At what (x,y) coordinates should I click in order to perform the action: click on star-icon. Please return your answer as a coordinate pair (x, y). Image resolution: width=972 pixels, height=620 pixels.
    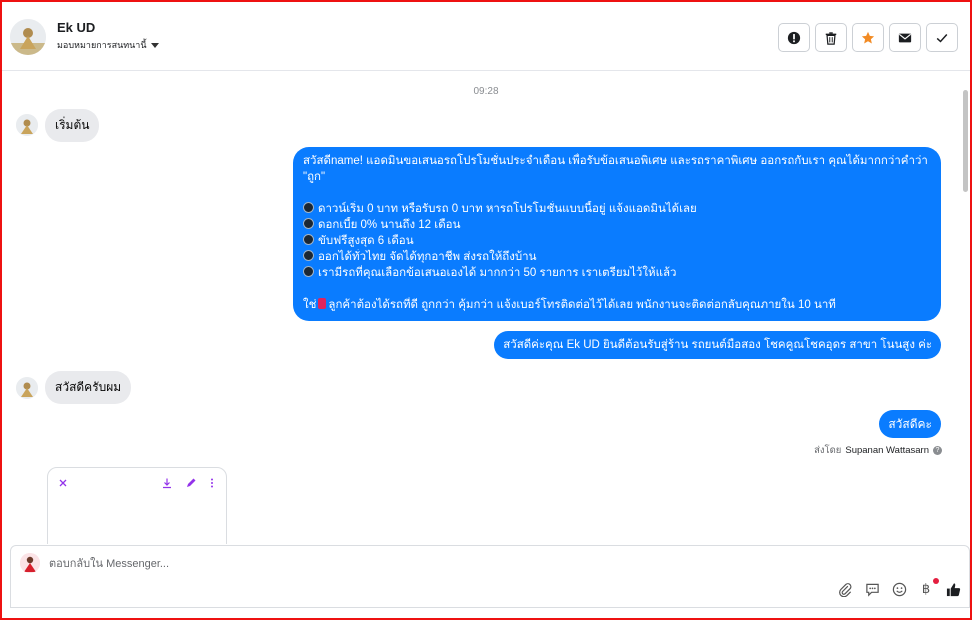
    Looking at the image, I should click on (868, 37).